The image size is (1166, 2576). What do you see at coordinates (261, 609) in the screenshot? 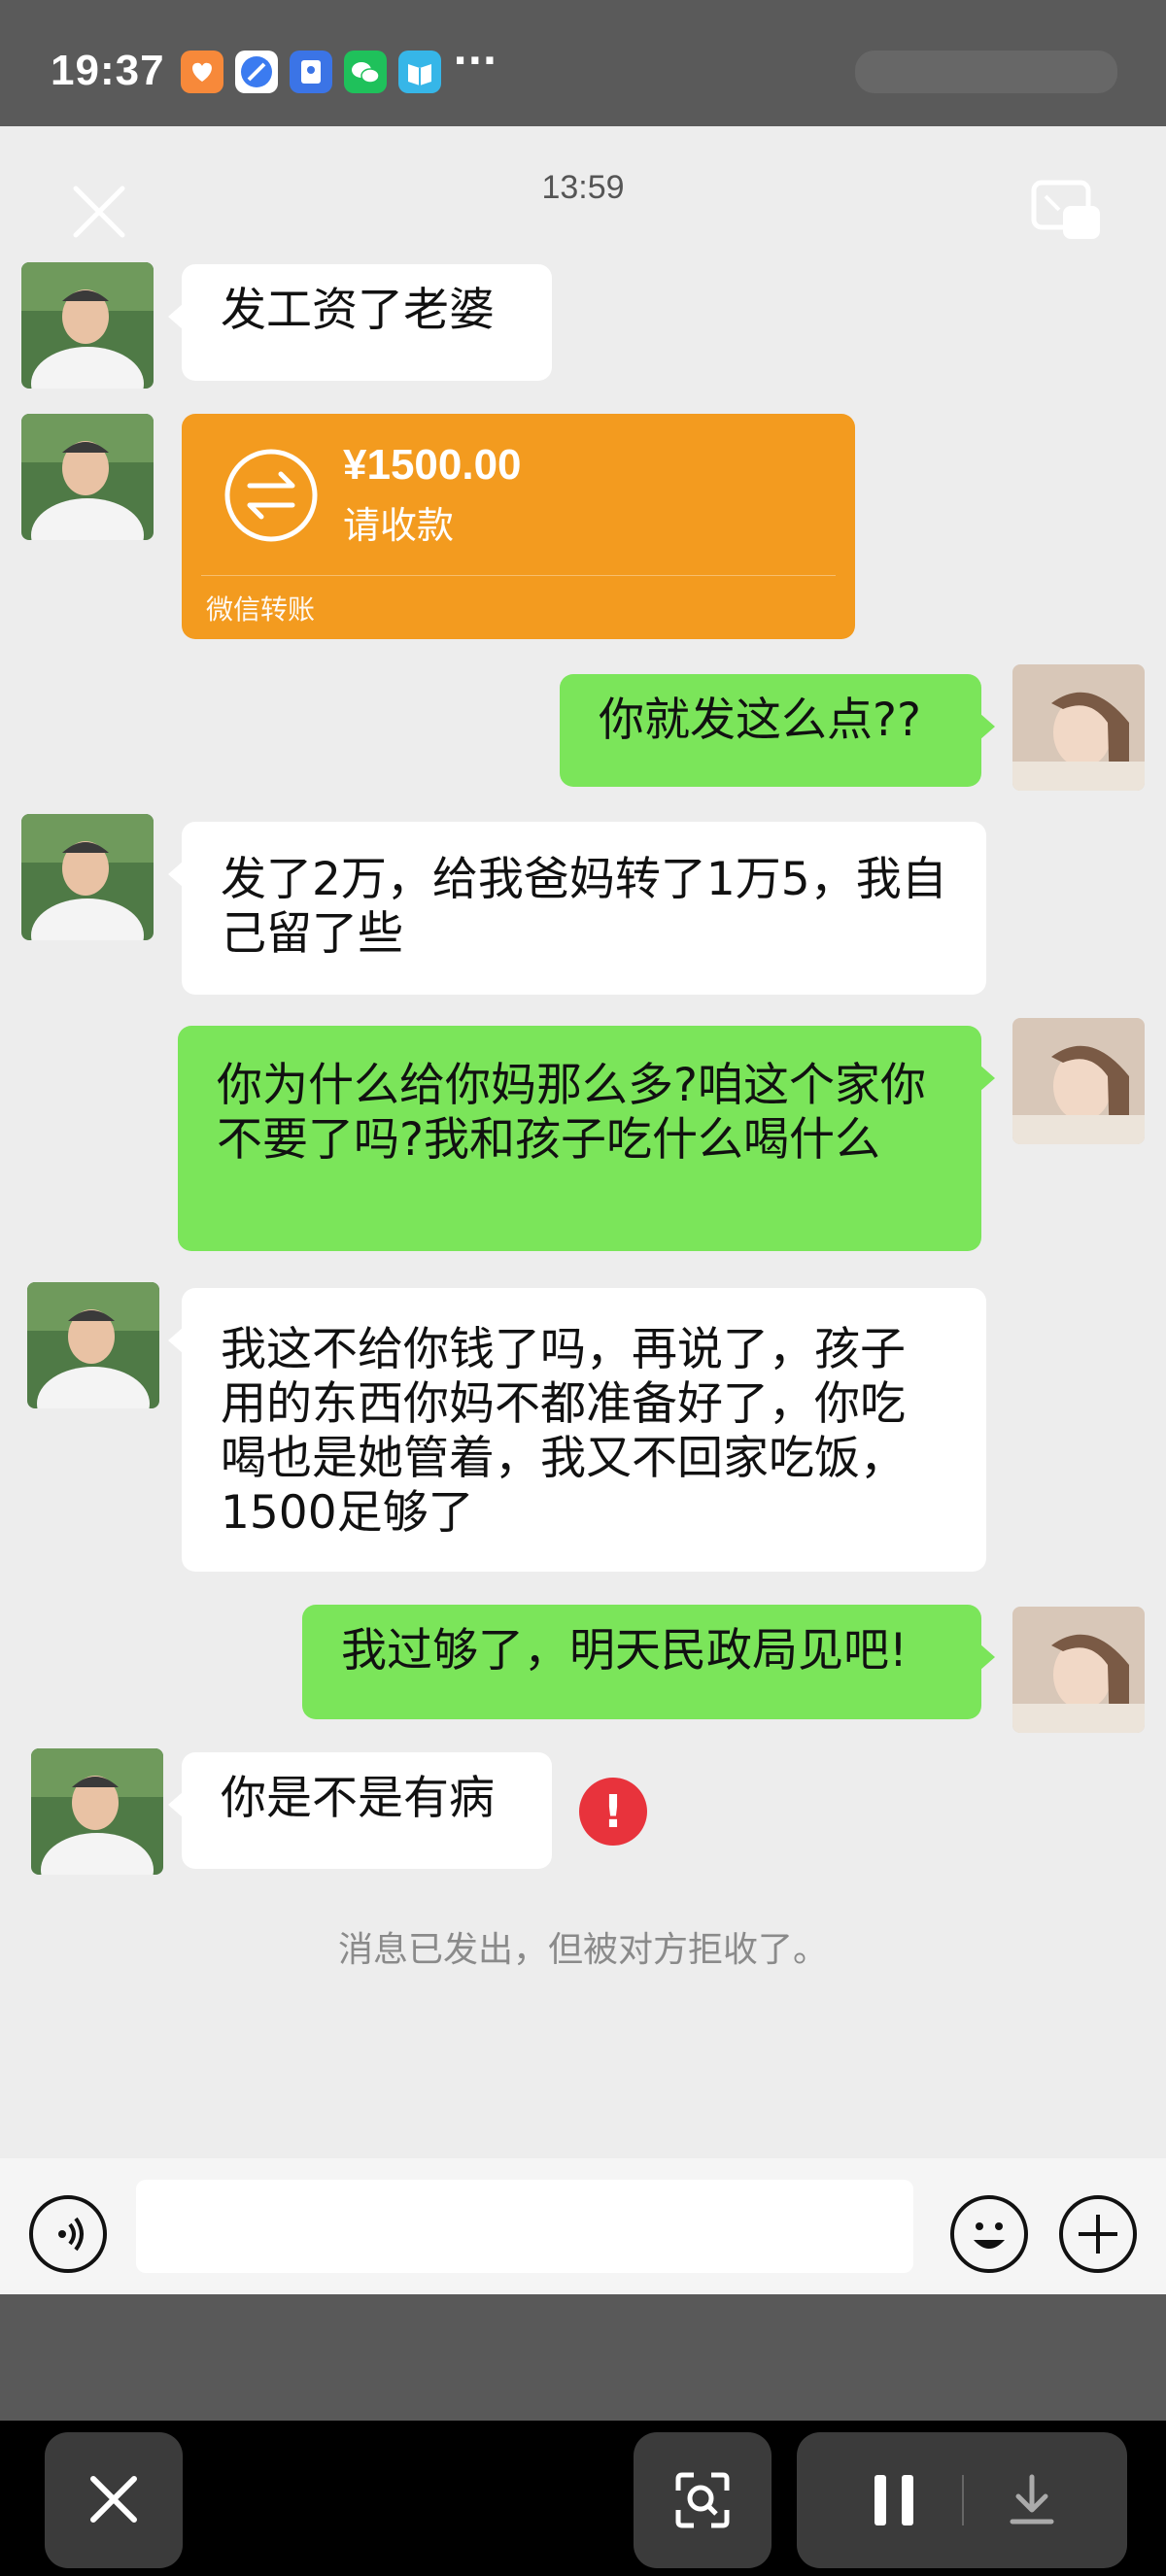
I see `transfer-footer: 微信转账` at bounding box center [261, 609].